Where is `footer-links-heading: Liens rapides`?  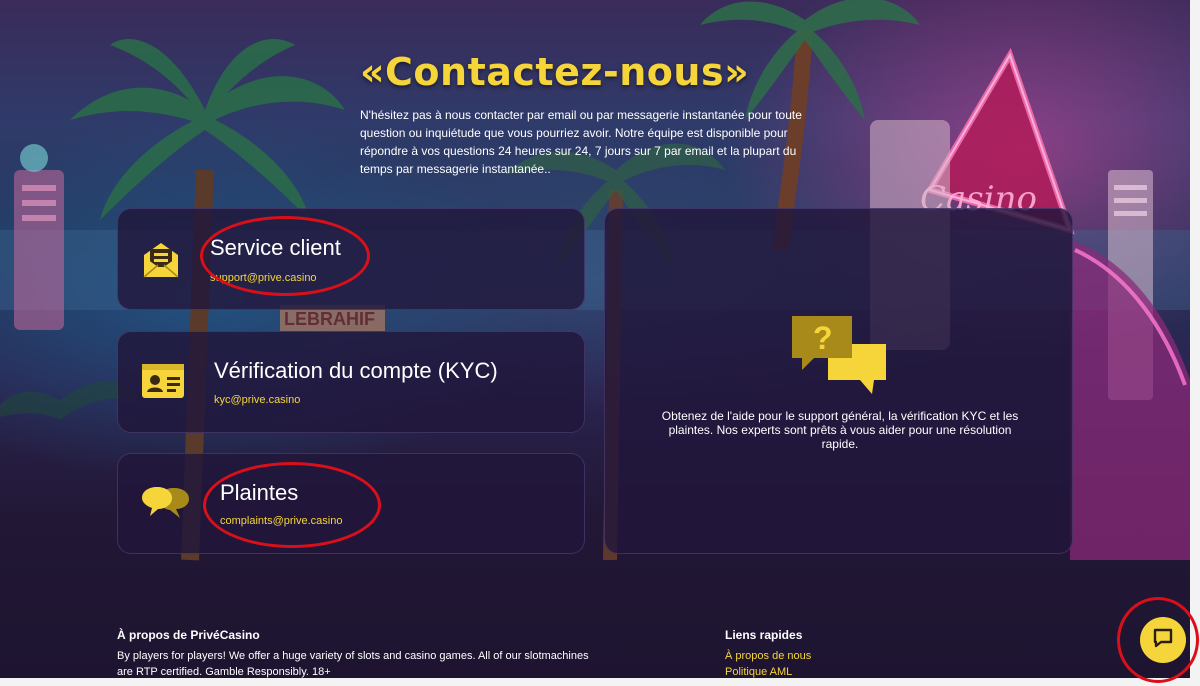
footer-links-heading: Liens rapides is located at coordinates (764, 635).